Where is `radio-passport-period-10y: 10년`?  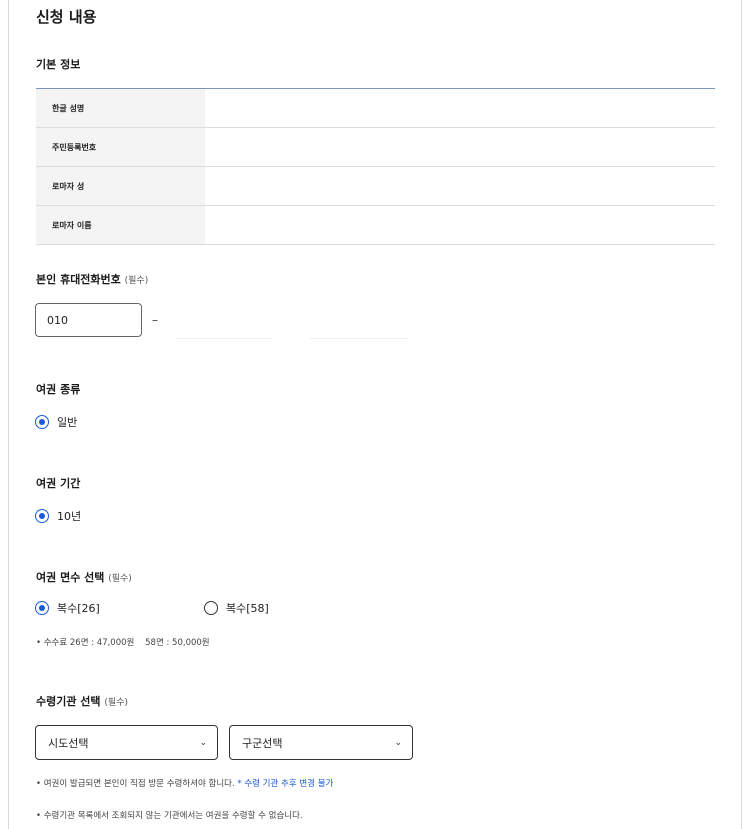
radio-passport-period-10y: 10년 is located at coordinates (58, 516).